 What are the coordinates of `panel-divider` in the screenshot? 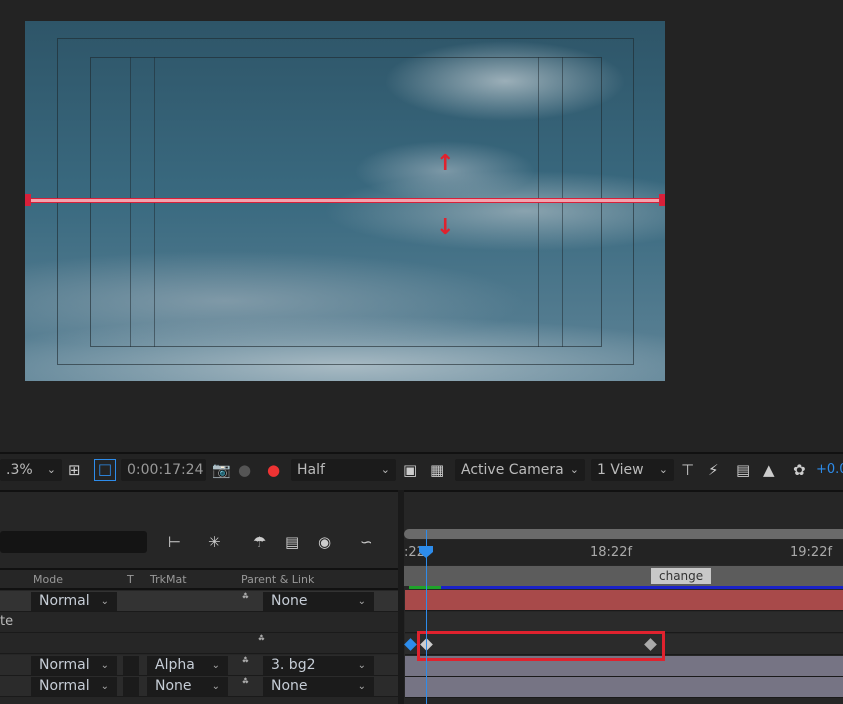 It's located at (401, 597).